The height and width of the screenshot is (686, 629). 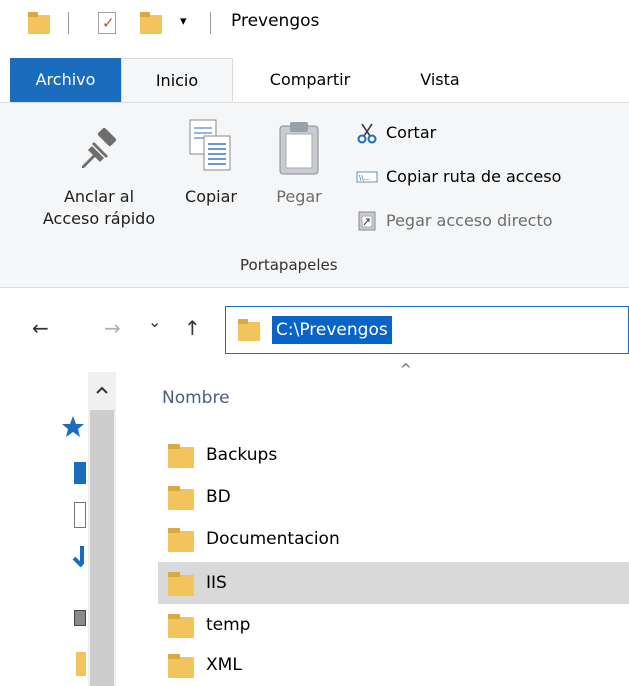 What do you see at coordinates (211, 148) in the screenshot?
I see `copy-icon` at bounding box center [211, 148].